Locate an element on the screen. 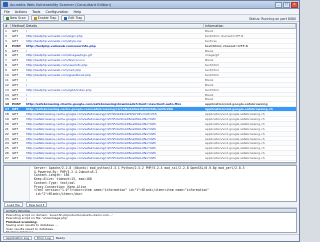 This screenshot has width=320, height=242. proxy-status: Status: Running on port 8080 is located at coordinates (272, 18).